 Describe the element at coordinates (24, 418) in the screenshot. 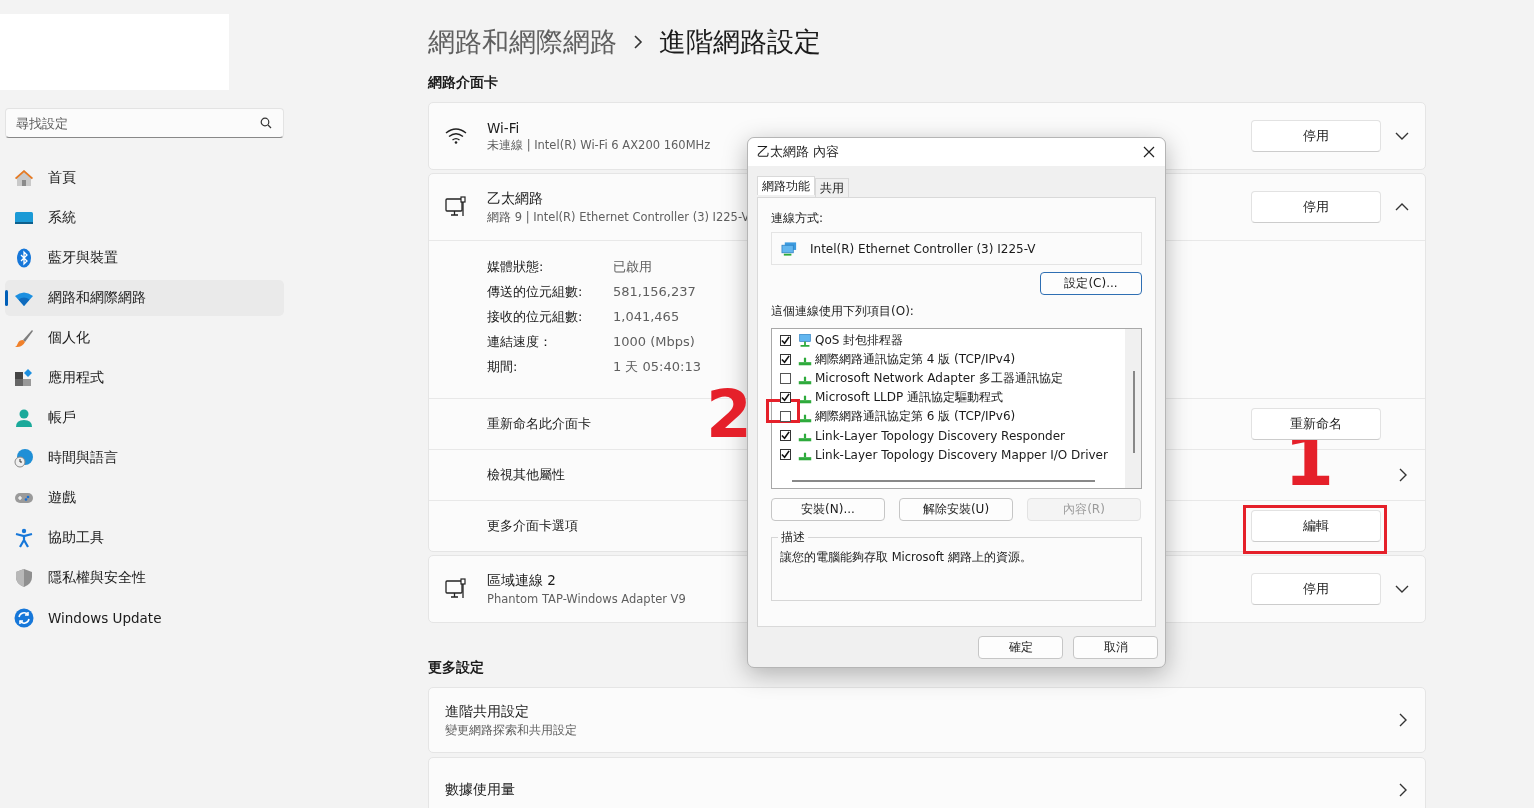

I see `person-icon` at that location.